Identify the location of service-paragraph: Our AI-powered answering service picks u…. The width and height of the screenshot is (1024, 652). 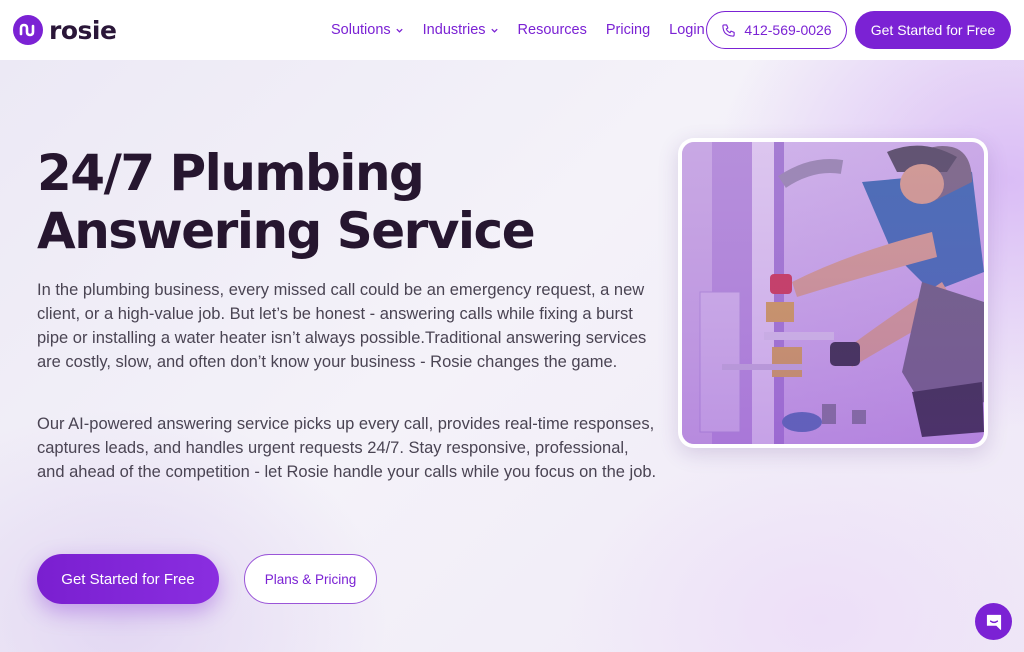
(347, 448).